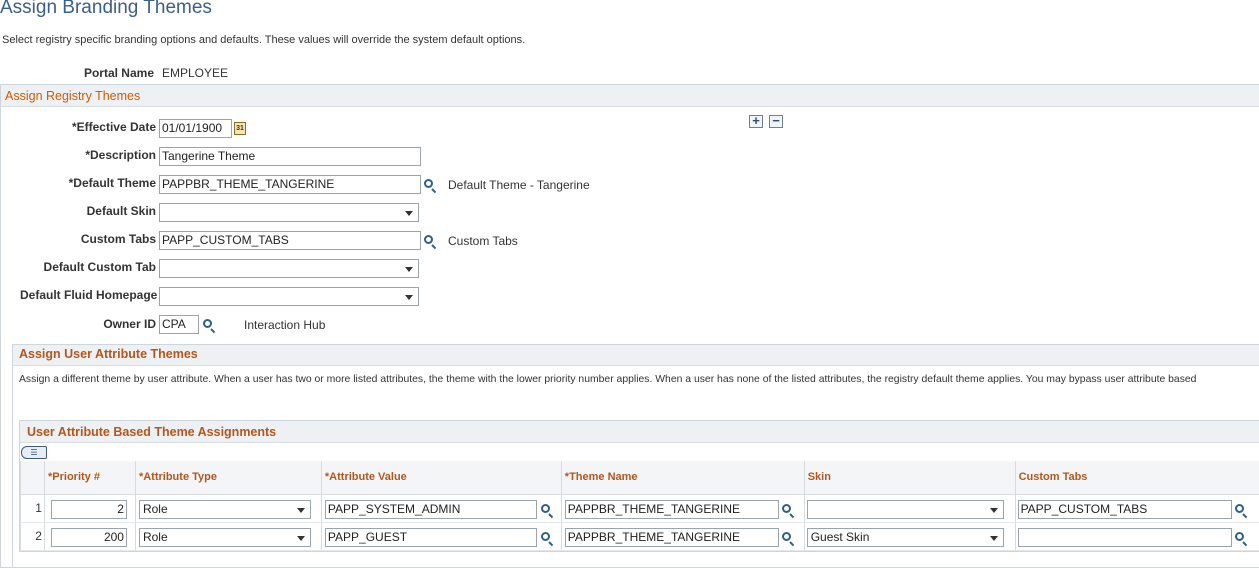  What do you see at coordinates (32, 508) in the screenshot?
I see `row-number: 1` at bounding box center [32, 508].